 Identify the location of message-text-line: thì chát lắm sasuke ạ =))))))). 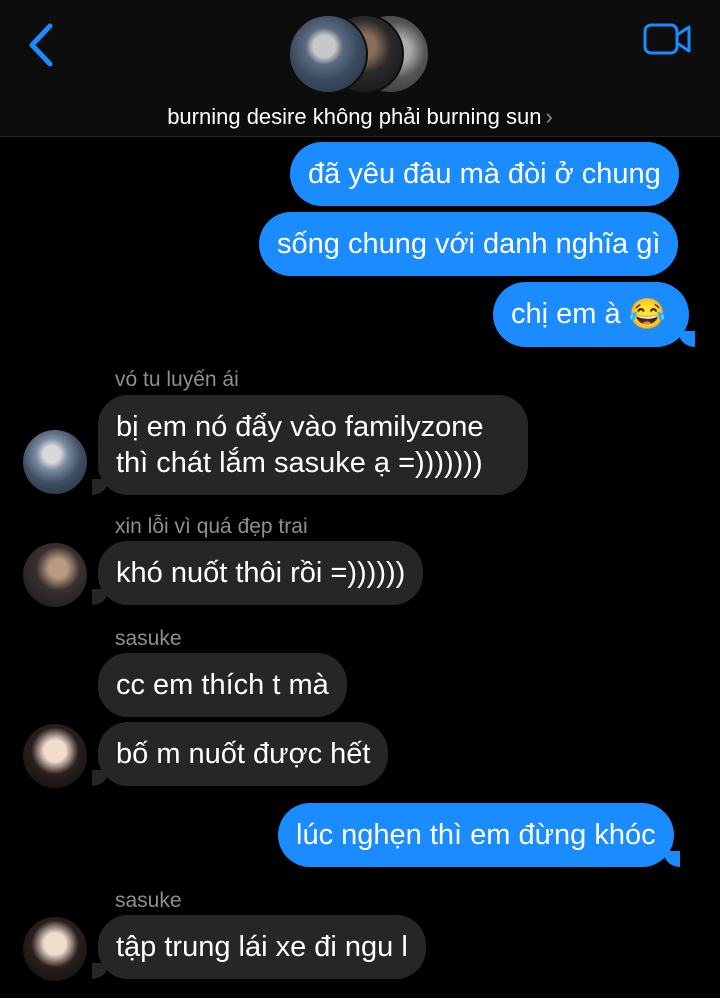
(299, 463).